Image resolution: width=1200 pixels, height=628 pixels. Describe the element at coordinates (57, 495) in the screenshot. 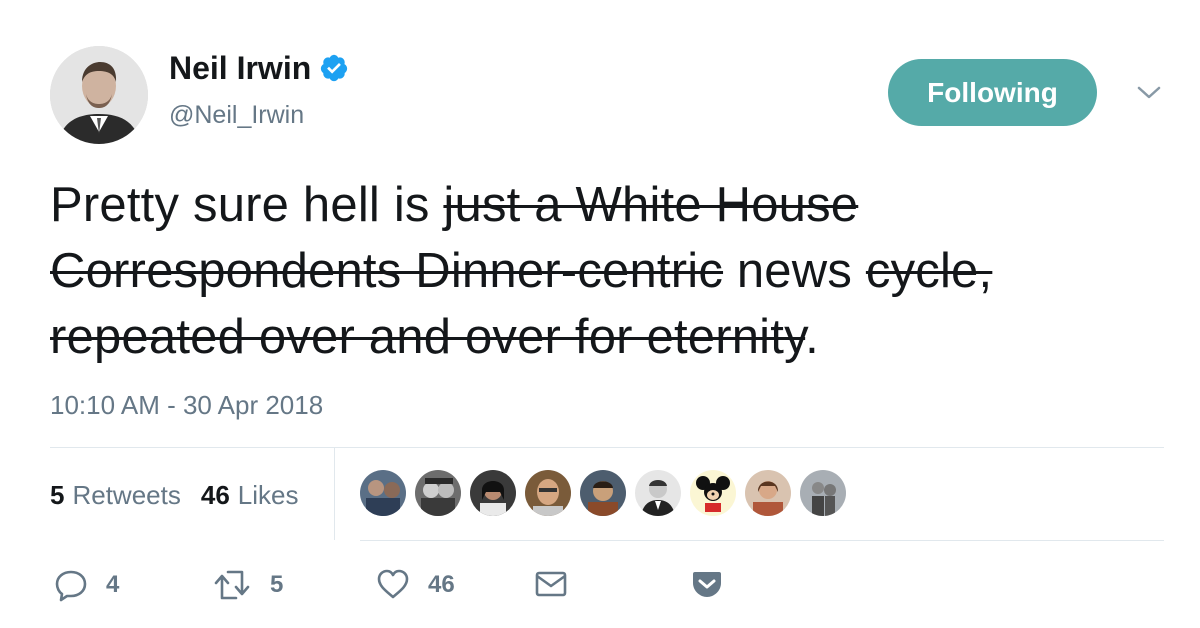

I see `retweets-count: 5` at that location.